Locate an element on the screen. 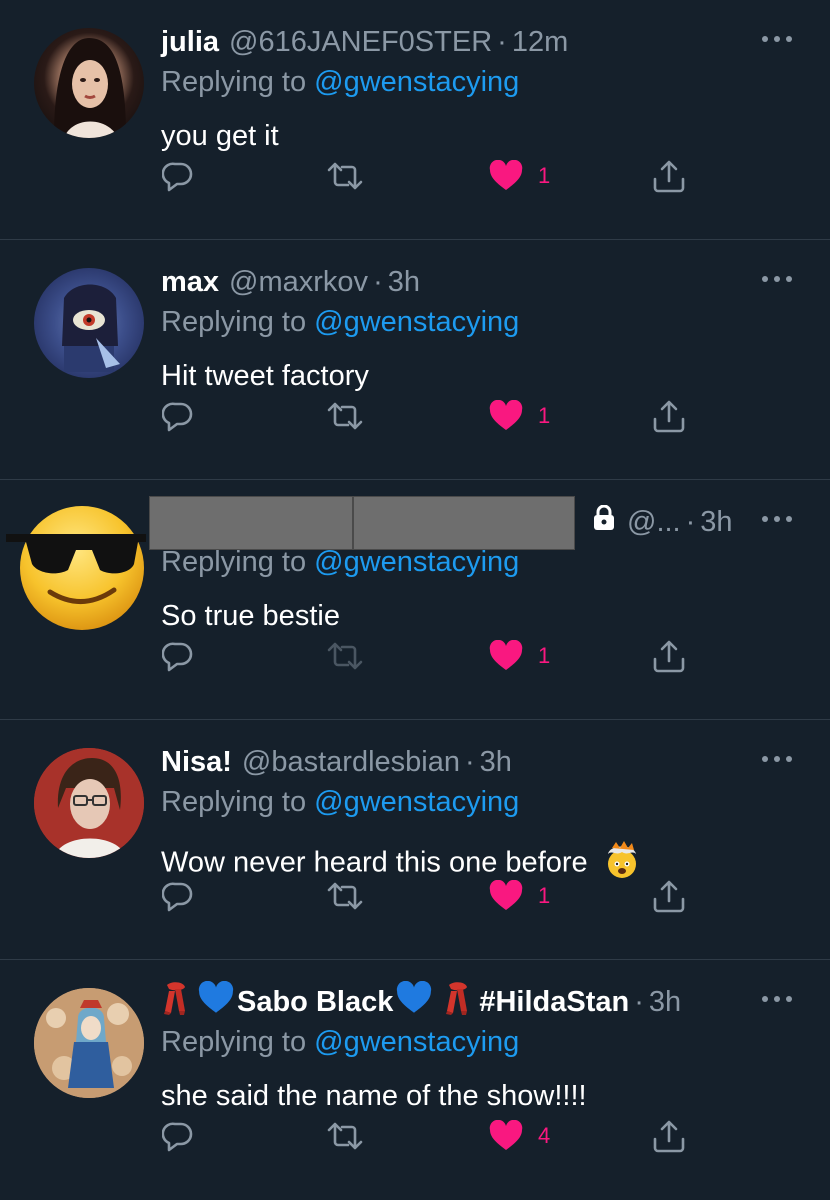 Image resolution: width=830 pixels, height=1200 pixels. tweet-text: So true bestie is located at coordinates (250, 616).